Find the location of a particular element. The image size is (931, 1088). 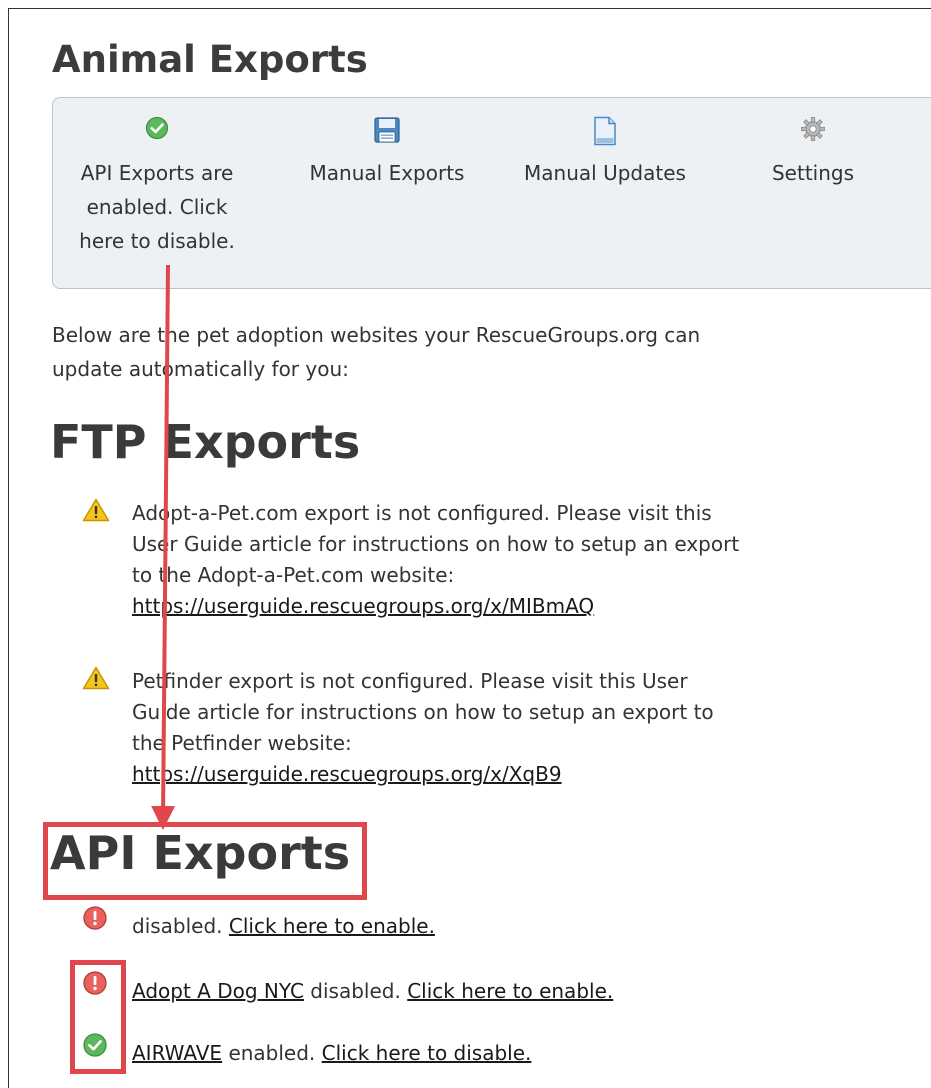

partner-link: Adopt A Dog NYC is located at coordinates (218, 991).